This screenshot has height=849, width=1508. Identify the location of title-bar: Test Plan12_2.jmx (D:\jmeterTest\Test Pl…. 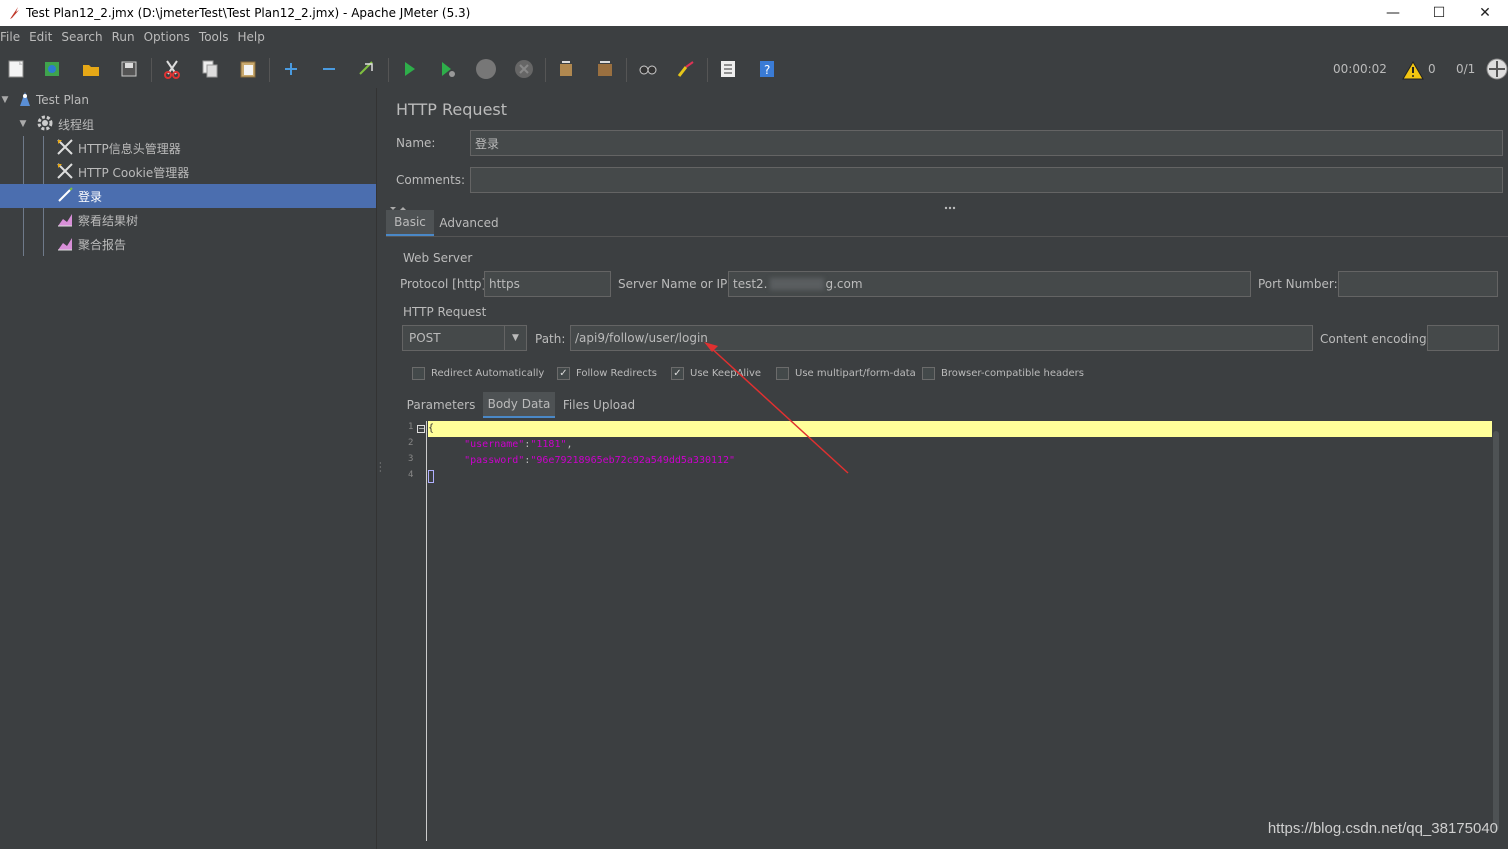
(754, 13).